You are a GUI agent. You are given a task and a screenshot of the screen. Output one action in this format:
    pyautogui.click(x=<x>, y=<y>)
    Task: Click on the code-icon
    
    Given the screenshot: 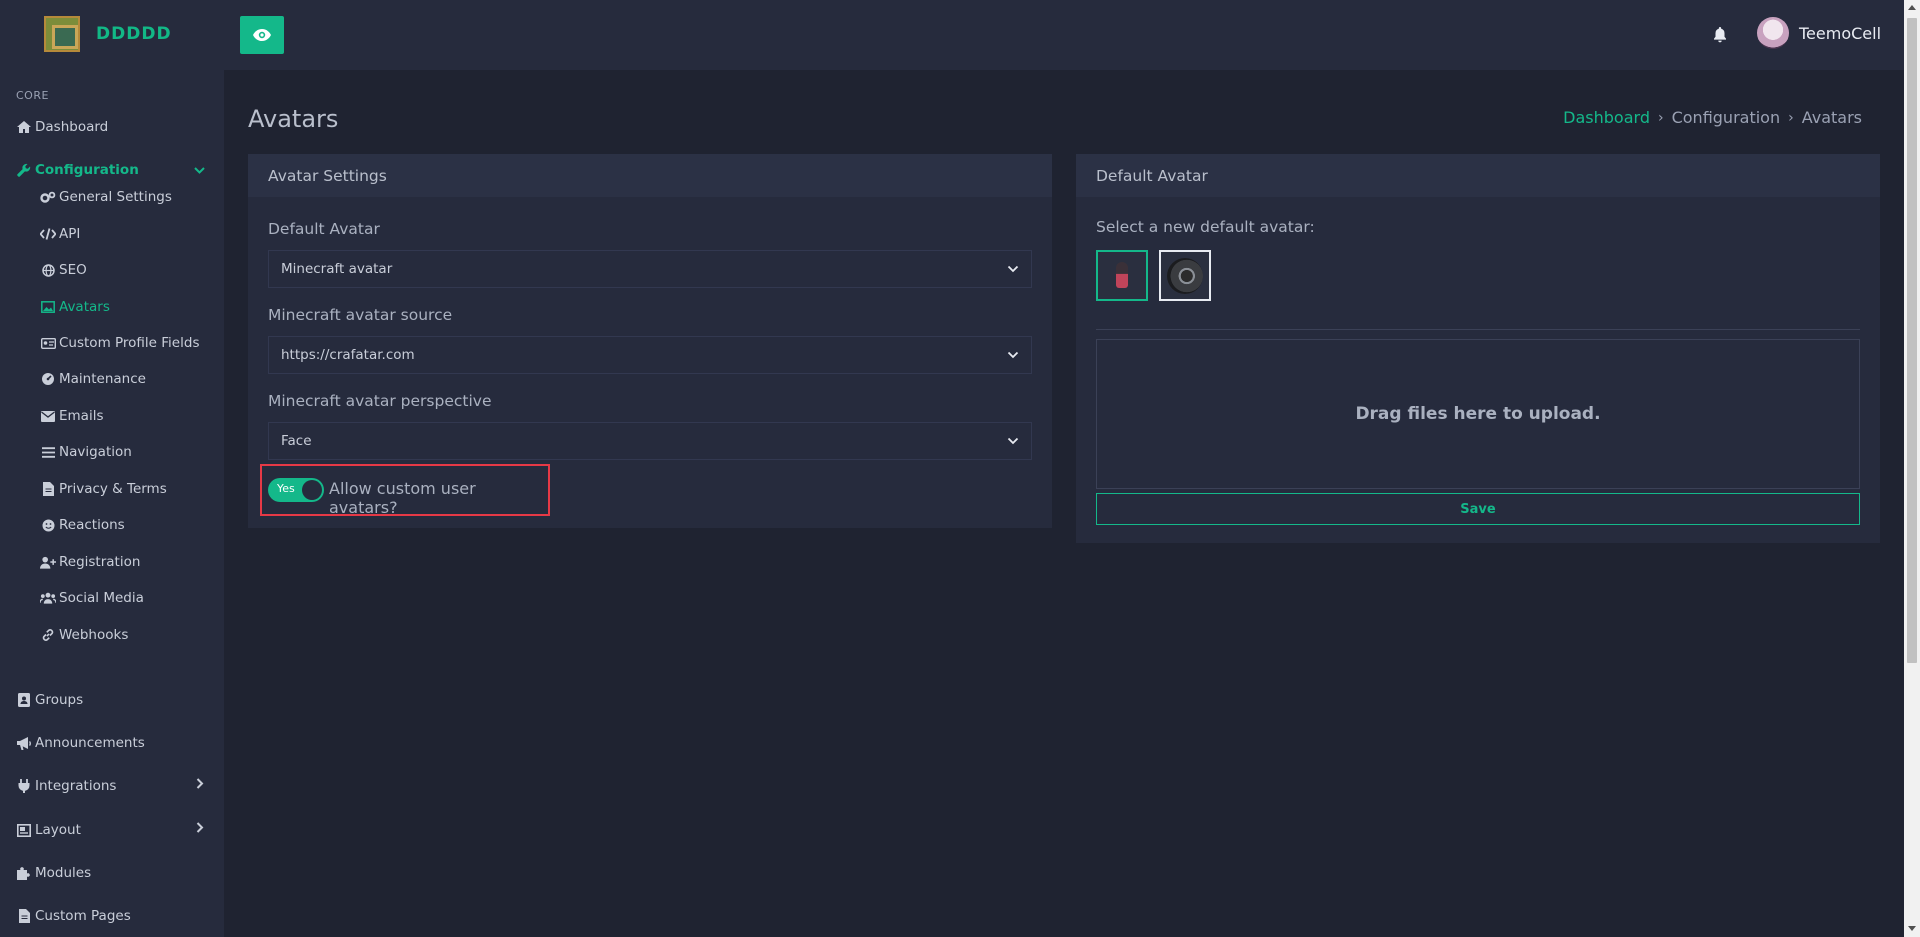 What is the action you would take?
    pyautogui.click(x=48, y=234)
    